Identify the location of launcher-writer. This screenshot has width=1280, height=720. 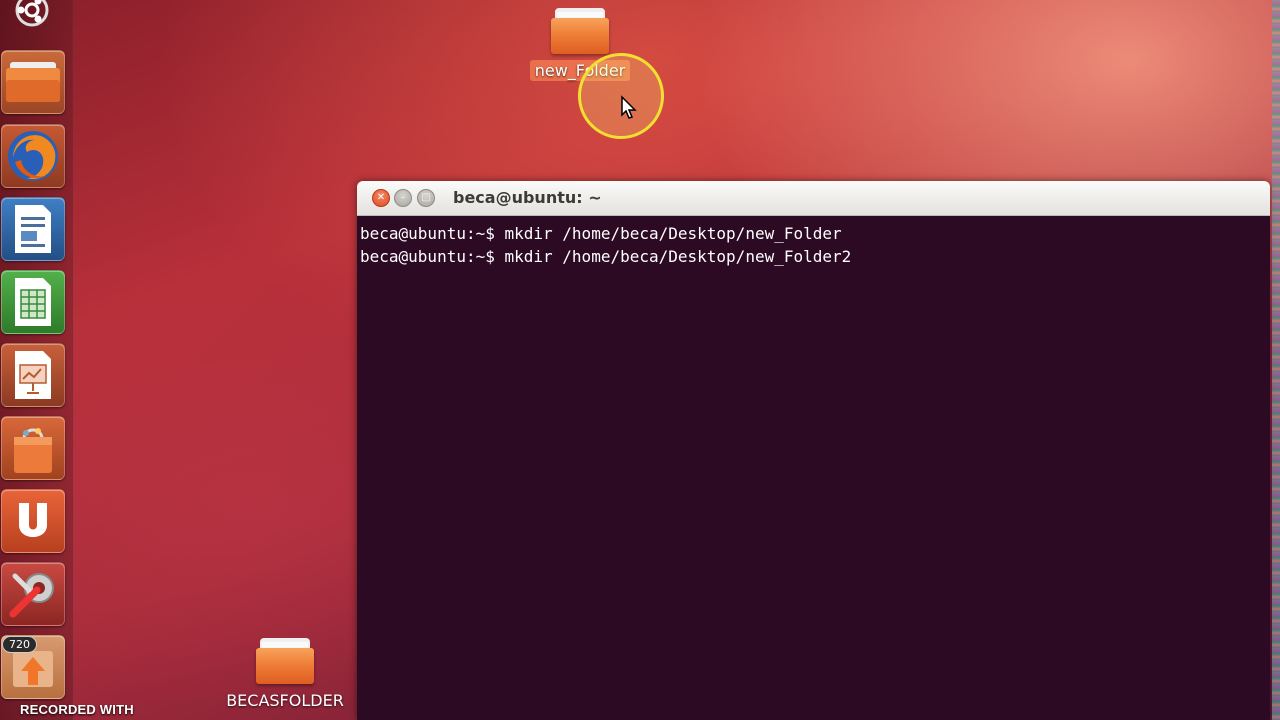
(33, 229).